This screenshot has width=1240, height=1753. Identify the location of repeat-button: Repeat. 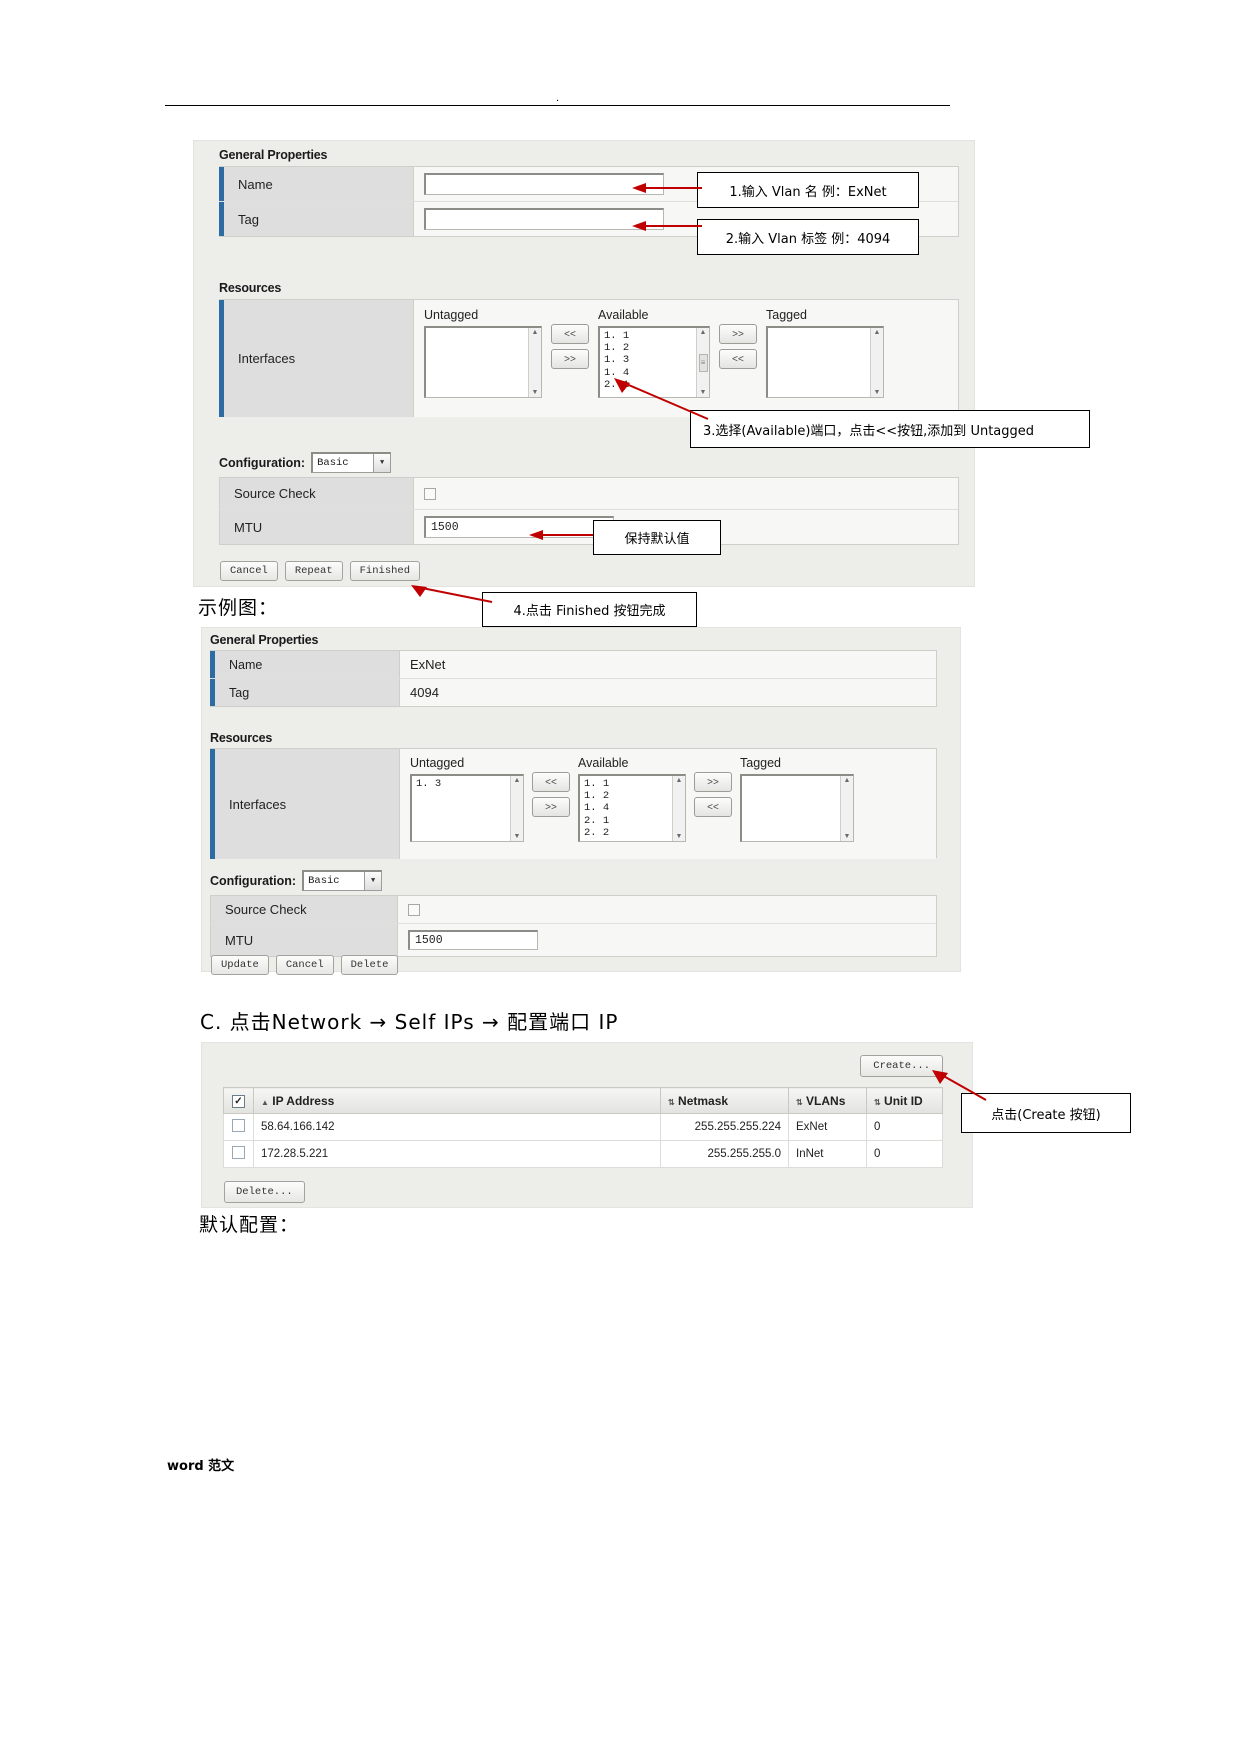
(313, 571).